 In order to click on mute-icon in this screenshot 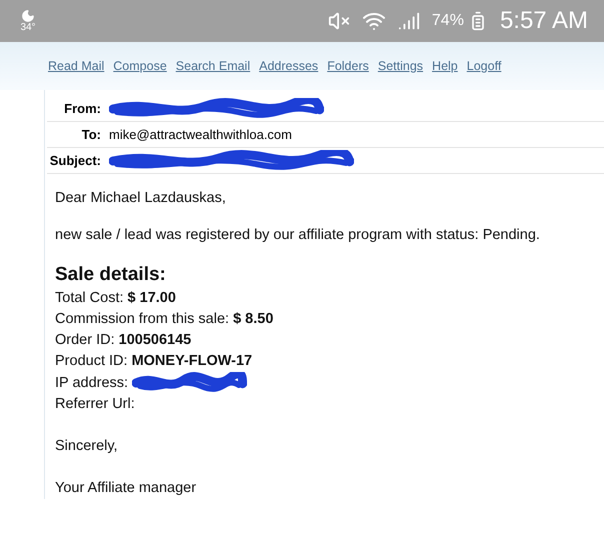, I will do `click(339, 21)`.